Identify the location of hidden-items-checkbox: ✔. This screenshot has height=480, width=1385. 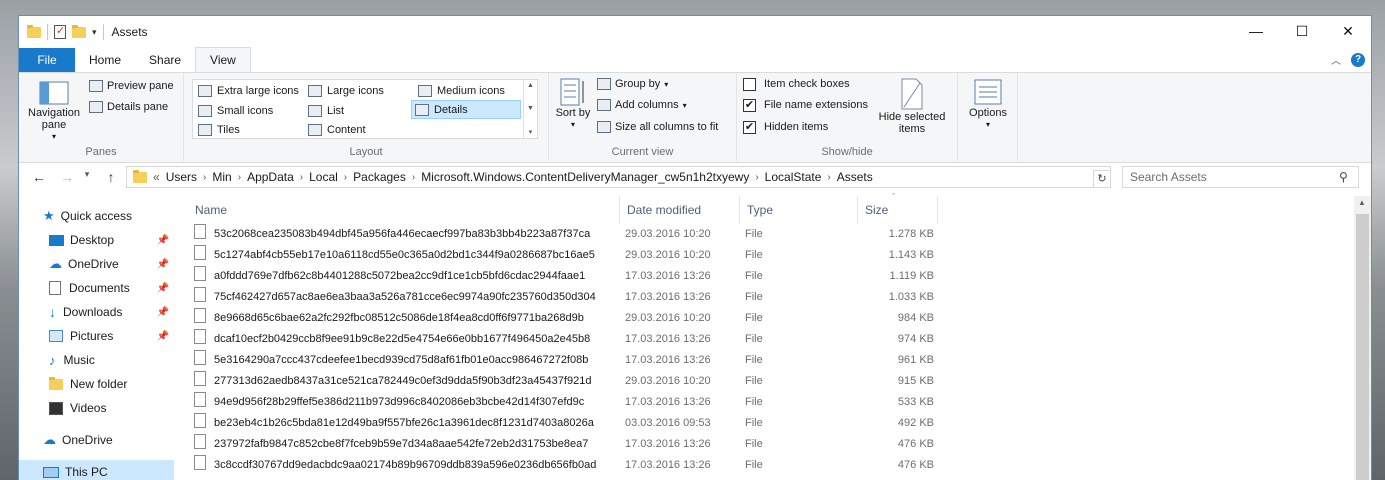
(749, 127).